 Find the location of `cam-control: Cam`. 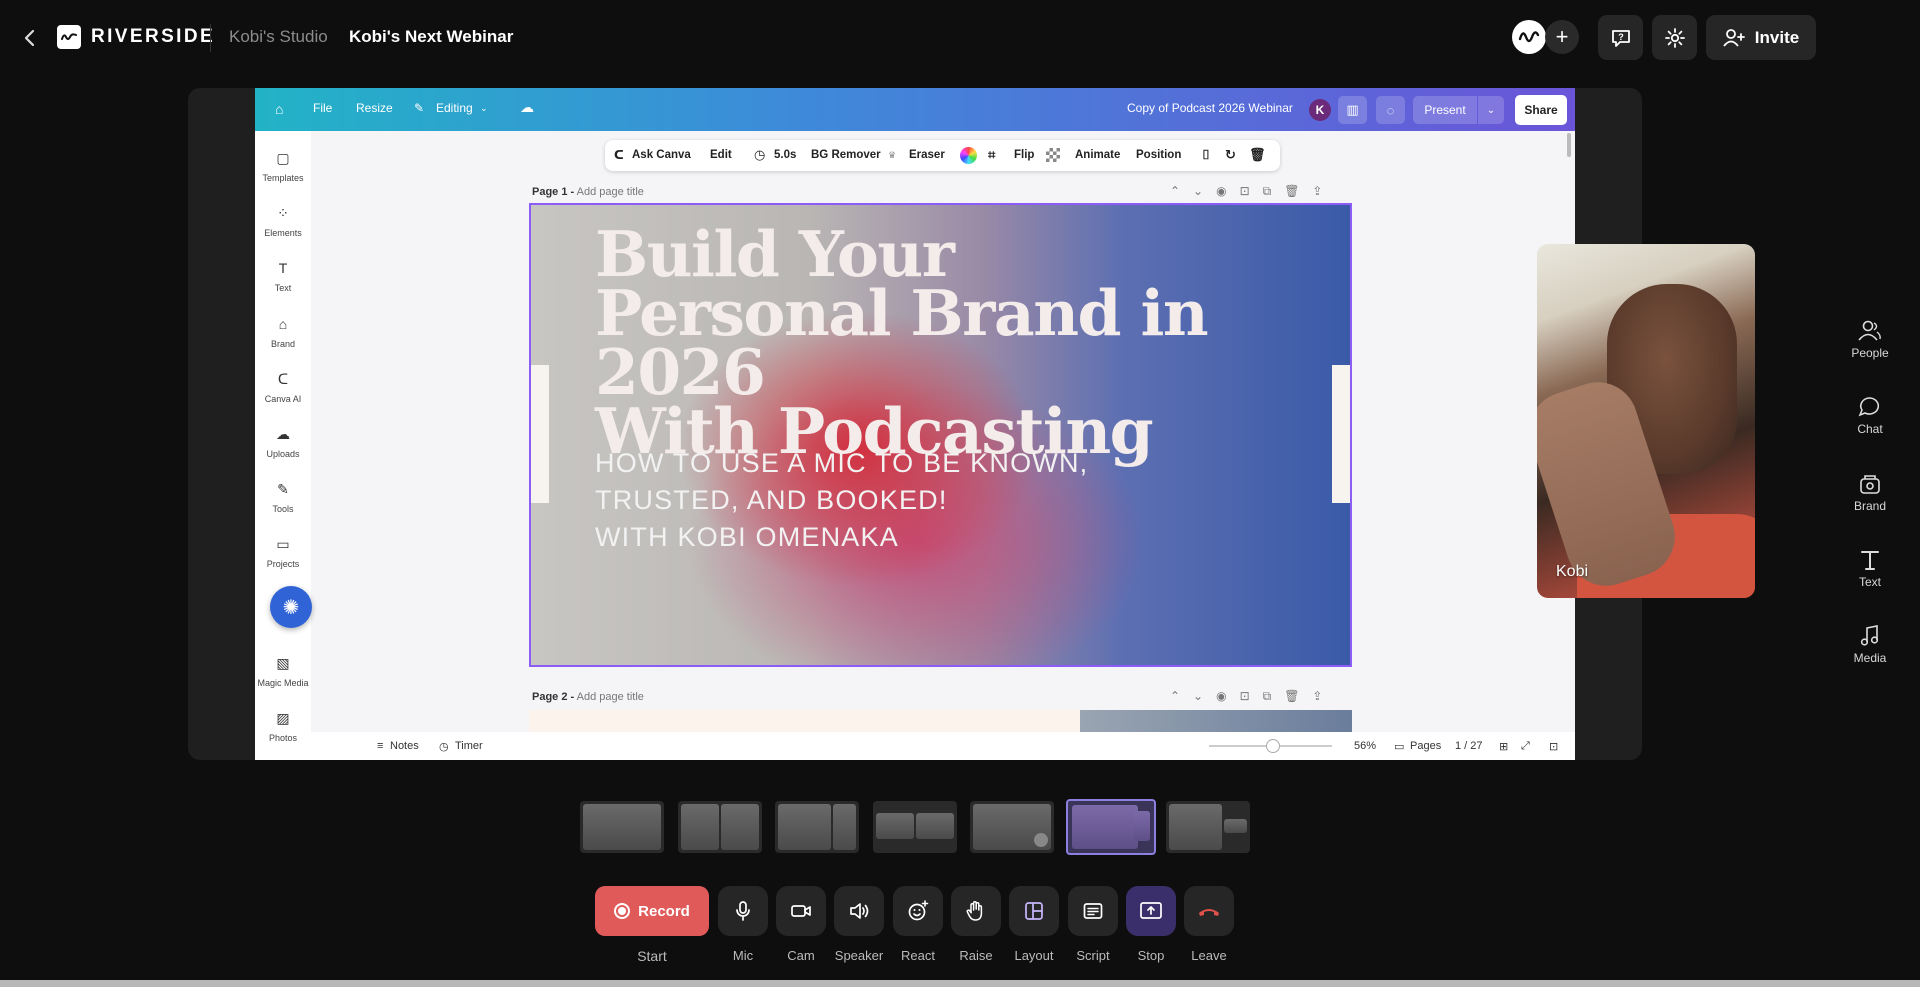

cam-control: Cam is located at coordinates (801, 924).